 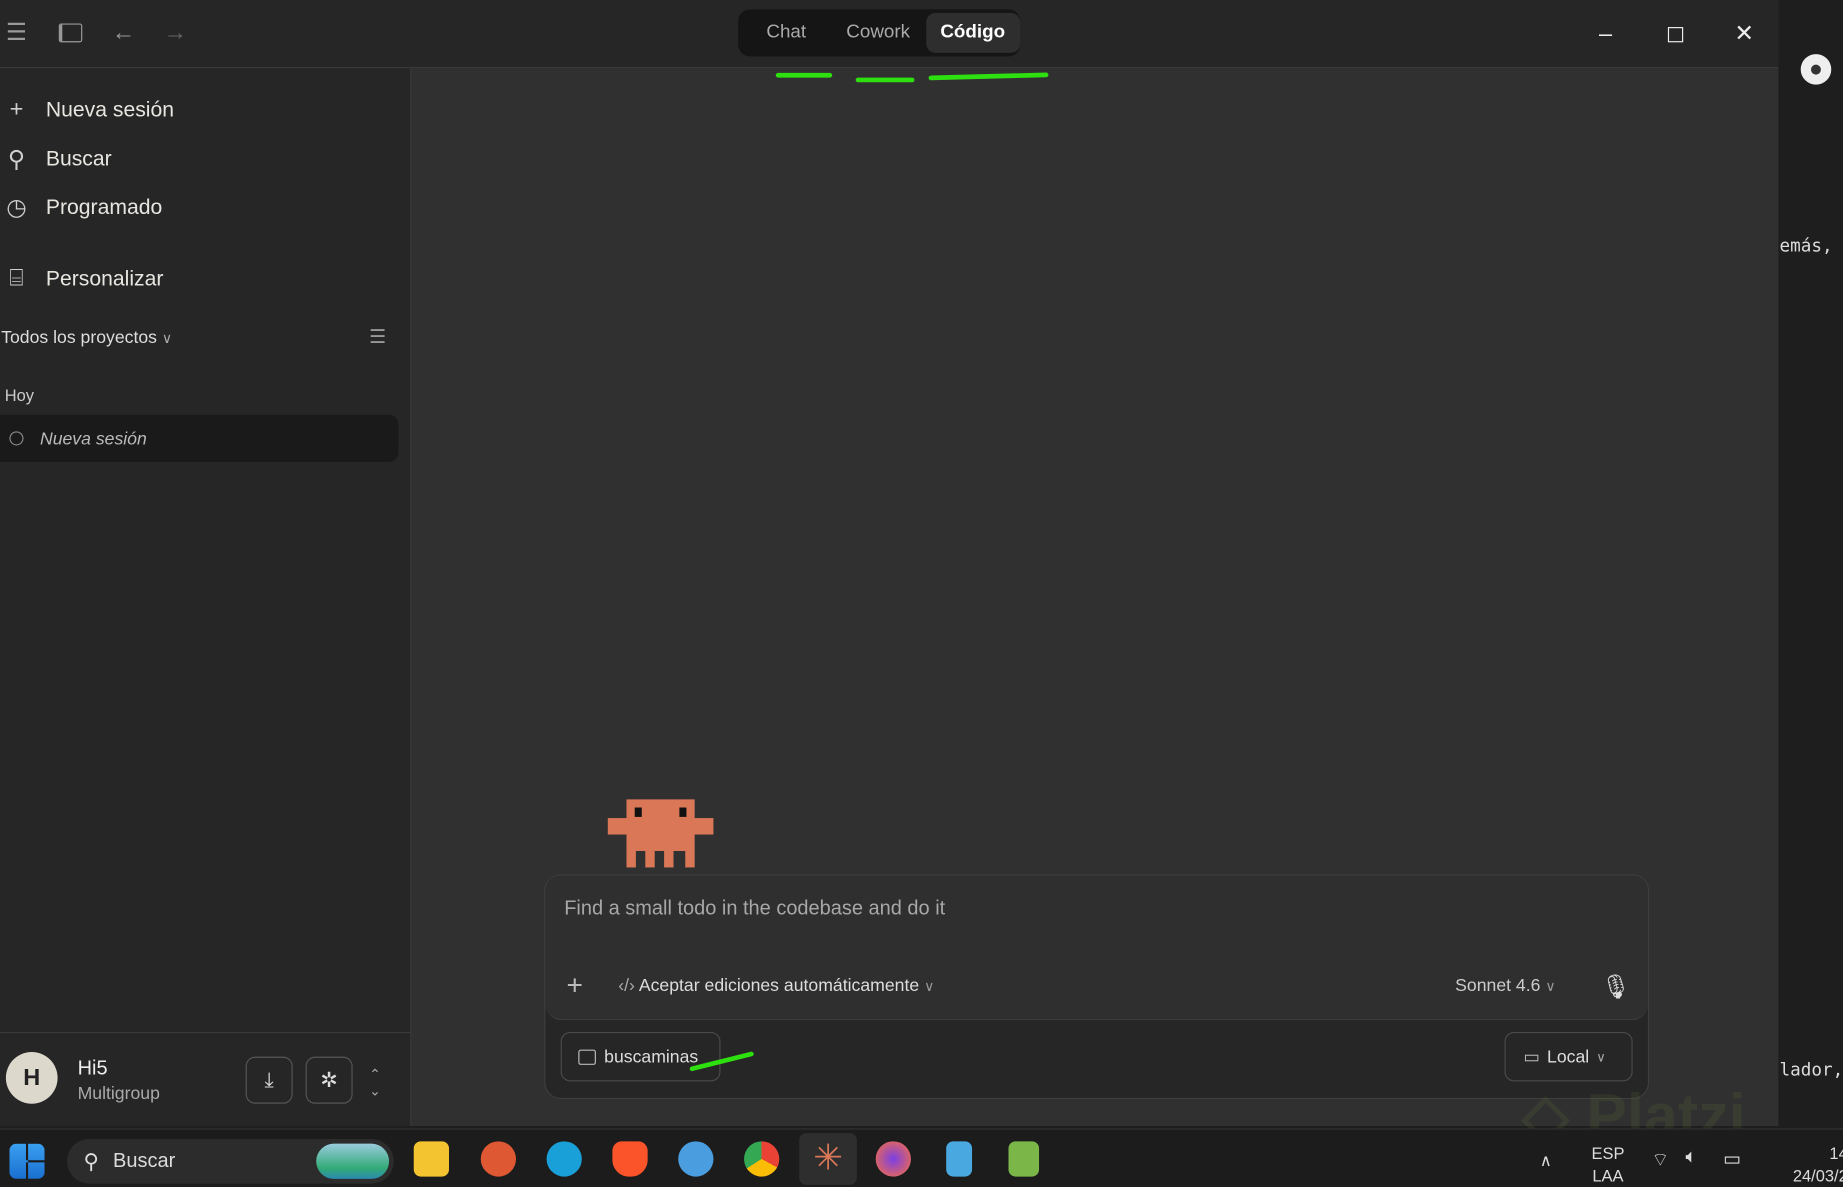 I want to click on clock: 1424/03/2, so click(x=1810, y=1164).